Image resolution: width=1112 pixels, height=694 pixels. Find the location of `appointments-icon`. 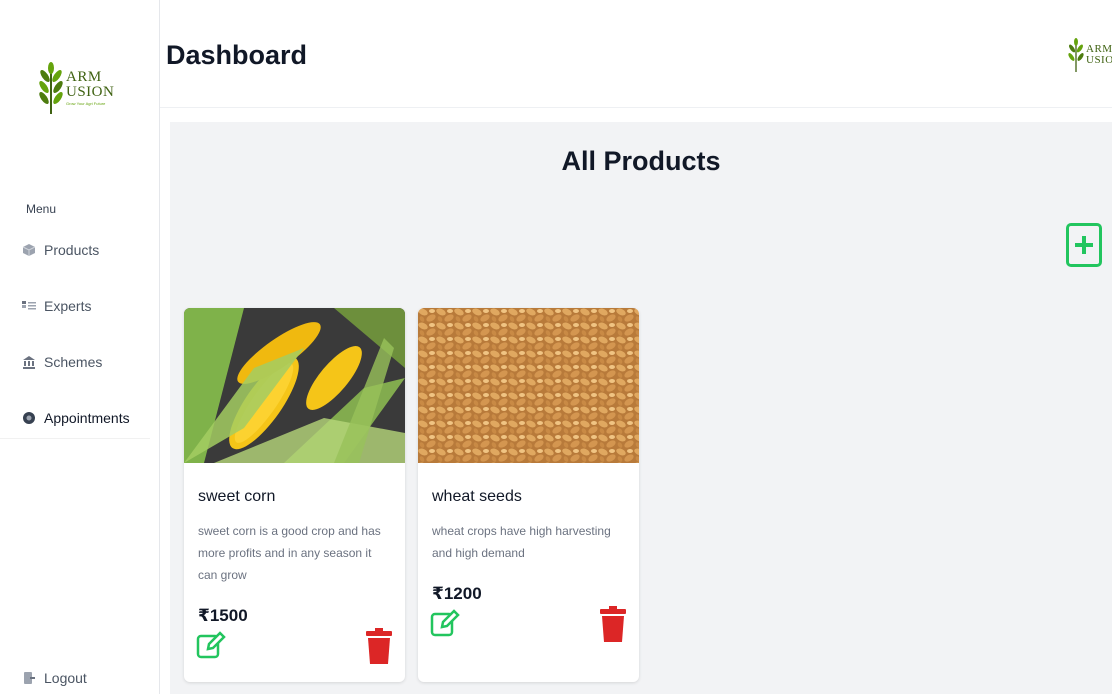

appointments-icon is located at coordinates (29, 418).